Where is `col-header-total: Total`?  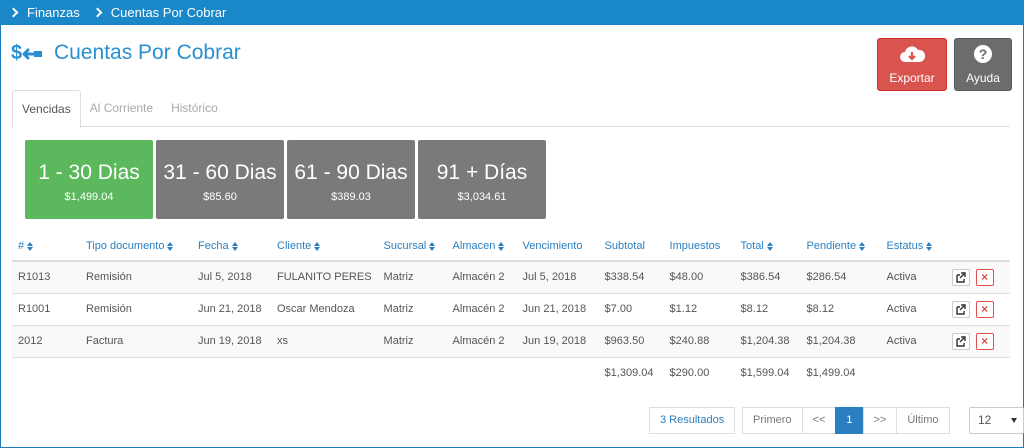
col-header-total: Total is located at coordinates (767, 247).